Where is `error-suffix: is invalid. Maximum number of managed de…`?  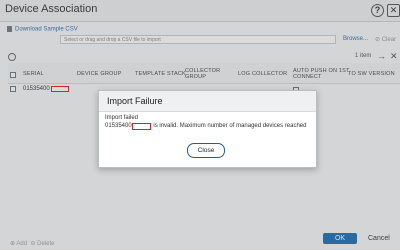 error-suffix: is invalid. Maximum number of managed de… is located at coordinates (230, 126).